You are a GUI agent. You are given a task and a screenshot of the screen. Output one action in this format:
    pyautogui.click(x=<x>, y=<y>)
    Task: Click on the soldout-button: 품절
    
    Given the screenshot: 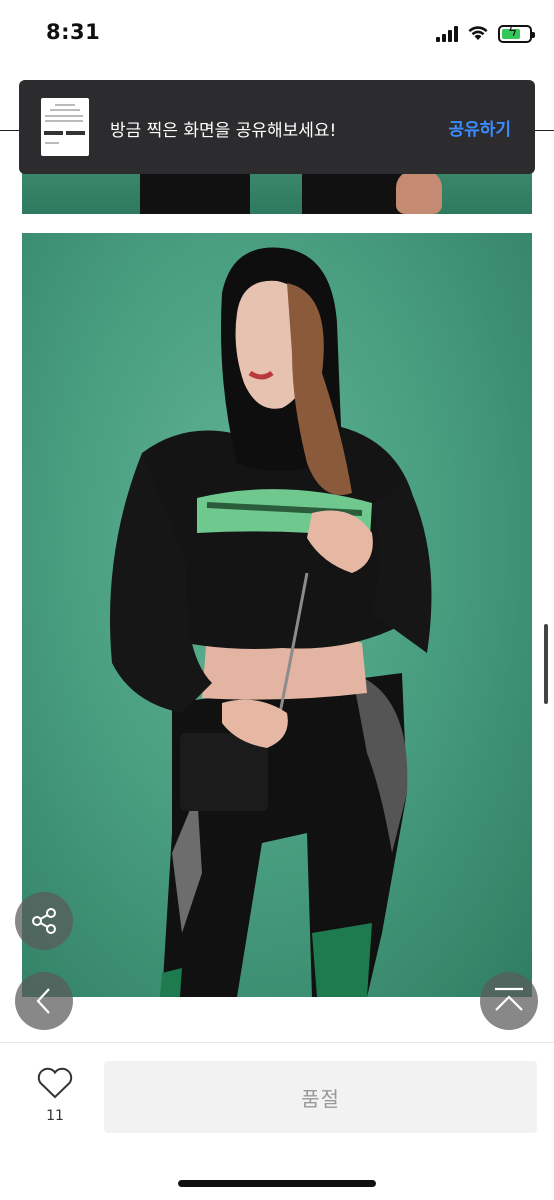 What is the action you would take?
    pyautogui.click(x=320, y=1097)
    